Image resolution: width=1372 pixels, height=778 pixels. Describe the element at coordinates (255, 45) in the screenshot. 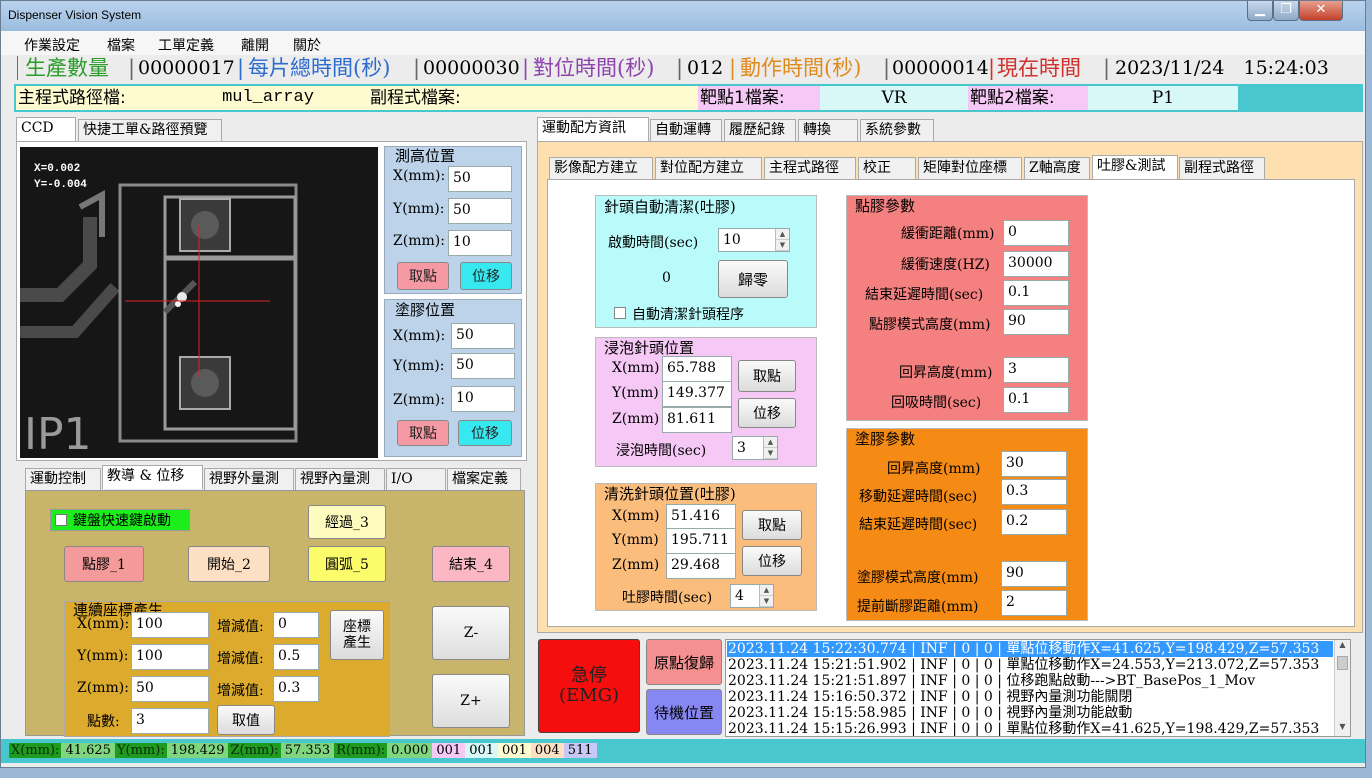

I see `menu-exit: 離開` at that location.